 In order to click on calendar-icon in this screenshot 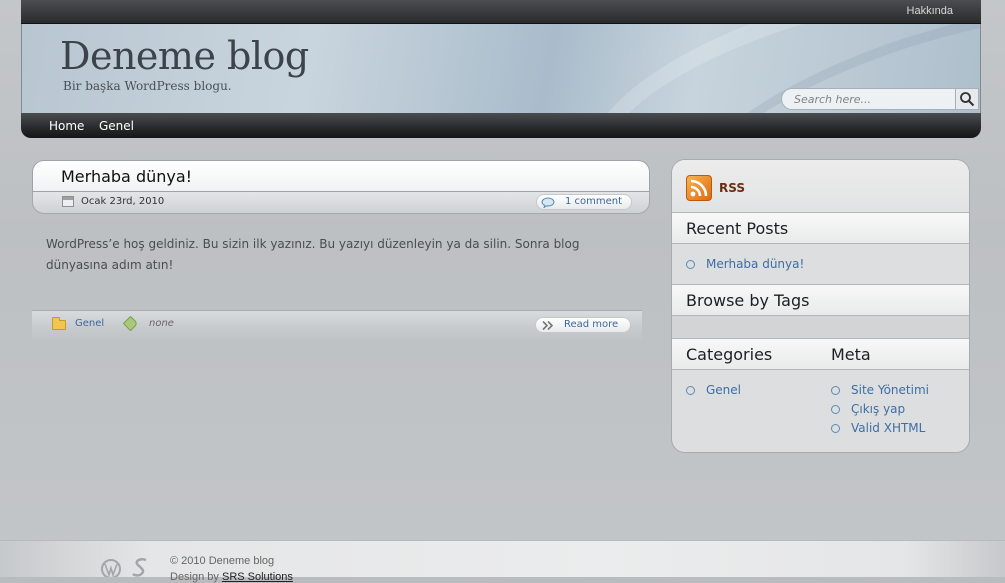, I will do `click(68, 201)`.